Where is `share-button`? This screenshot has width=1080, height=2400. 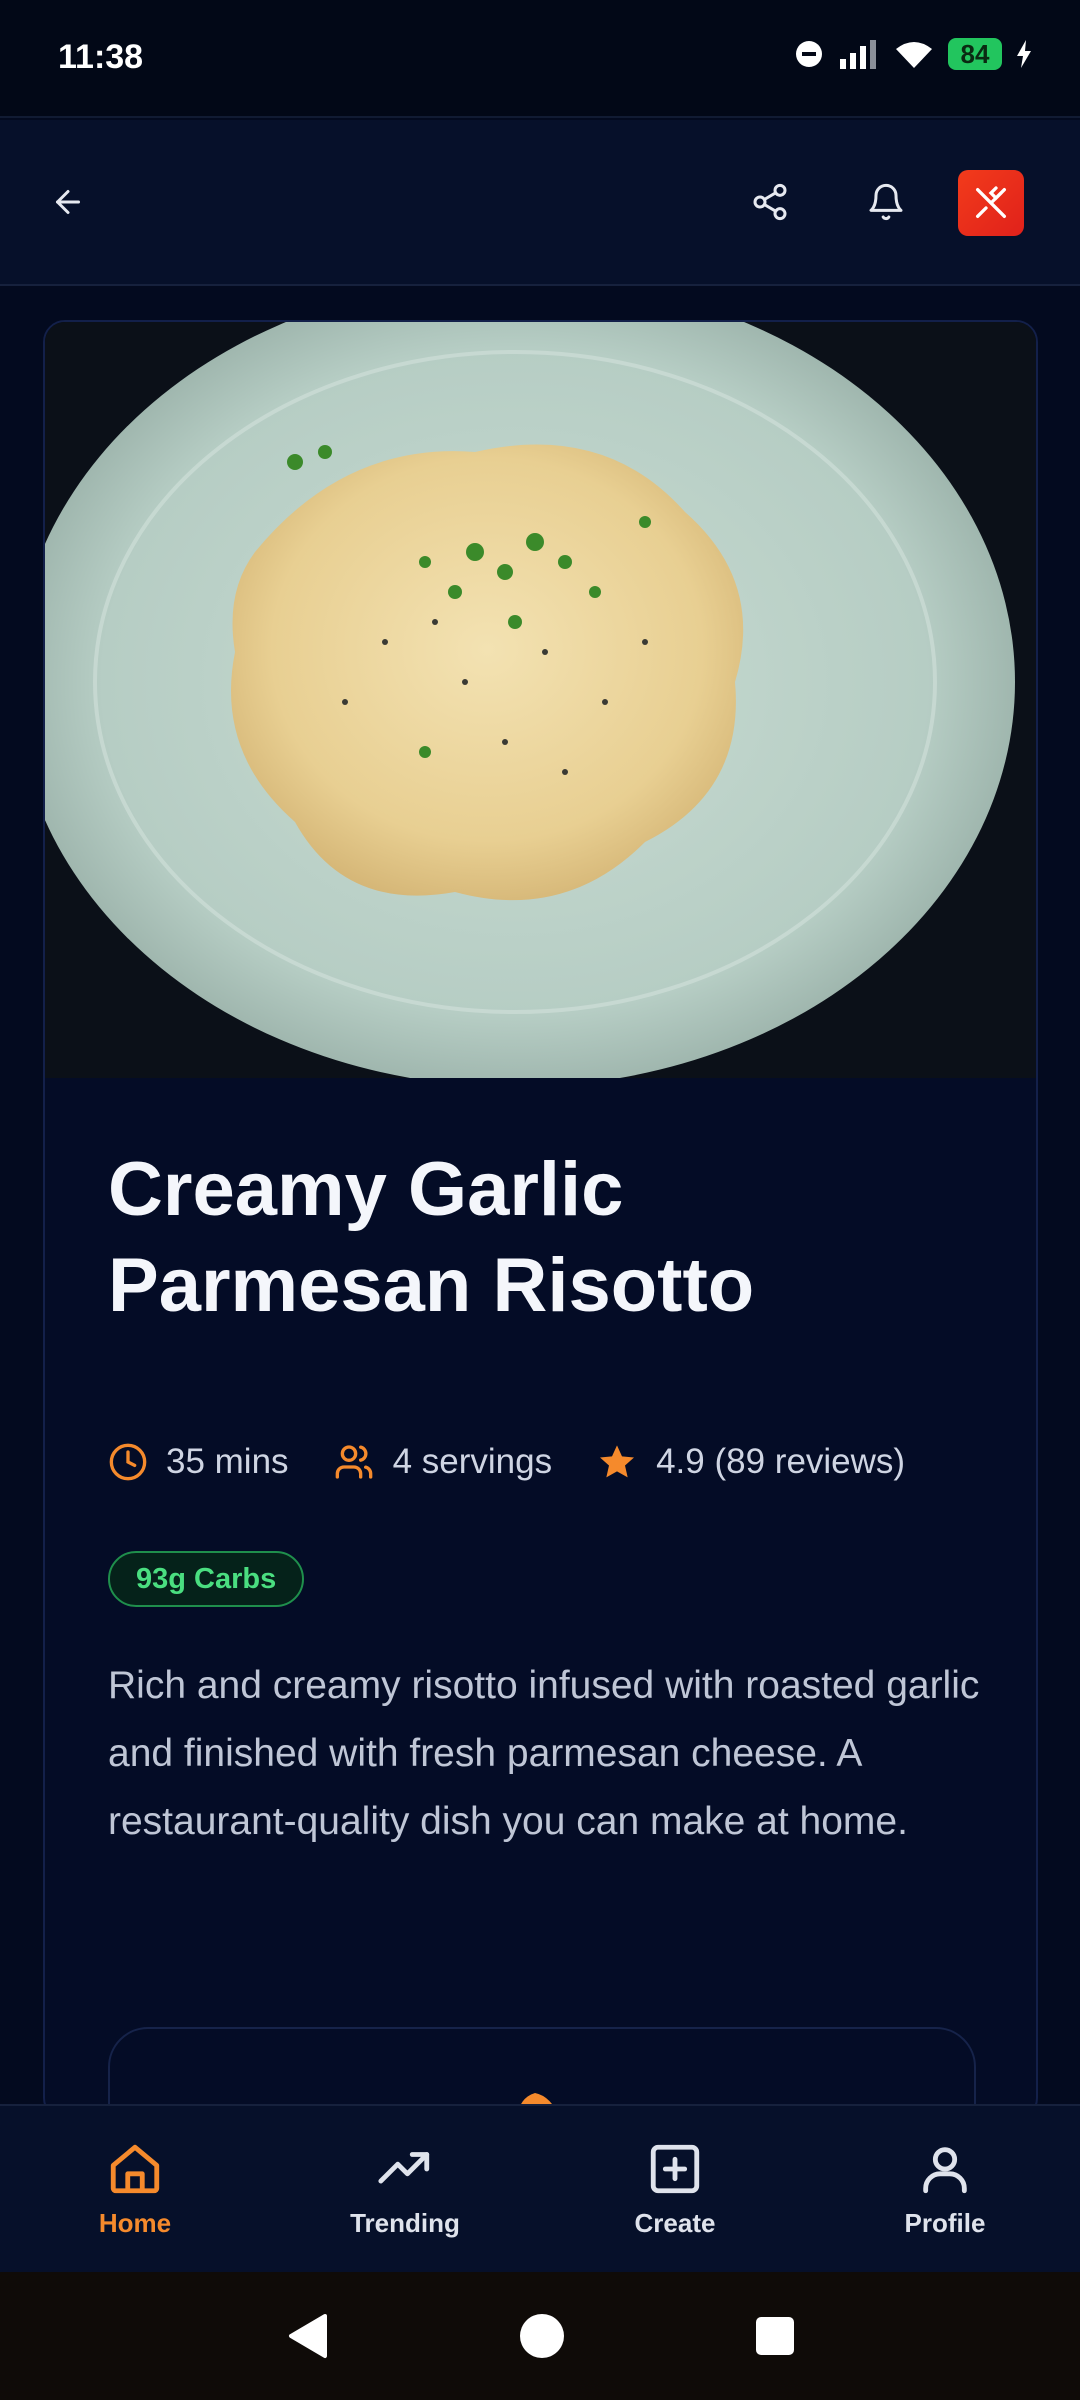
share-button is located at coordinates (770, 202).